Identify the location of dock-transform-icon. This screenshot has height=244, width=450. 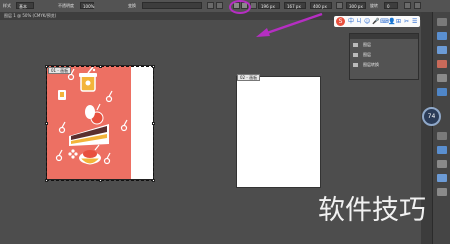
(442, 192).